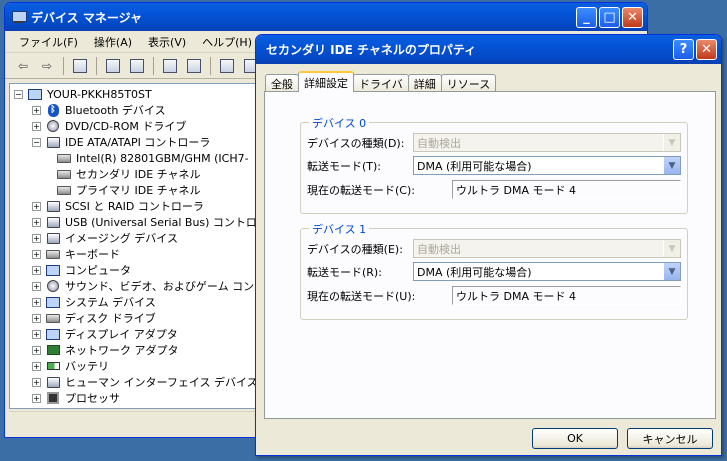 The height and width of the screenshot is (461, 727). What do you see at coordinates (86, 17) in the screenshot?
I see `window-title: デバイス マネージャ` at bounding box center [86, 17].